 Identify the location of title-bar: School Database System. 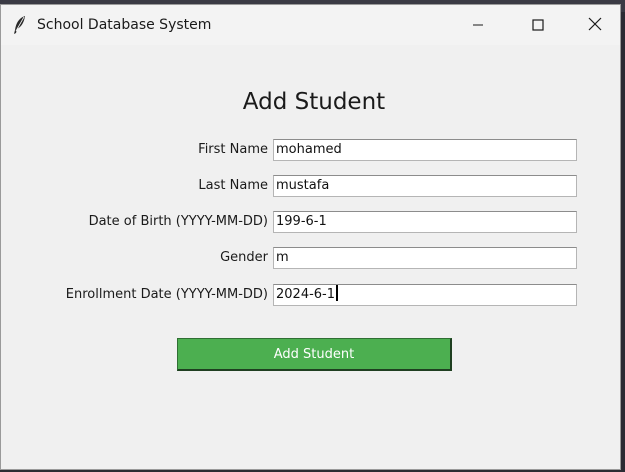
(310, 25).